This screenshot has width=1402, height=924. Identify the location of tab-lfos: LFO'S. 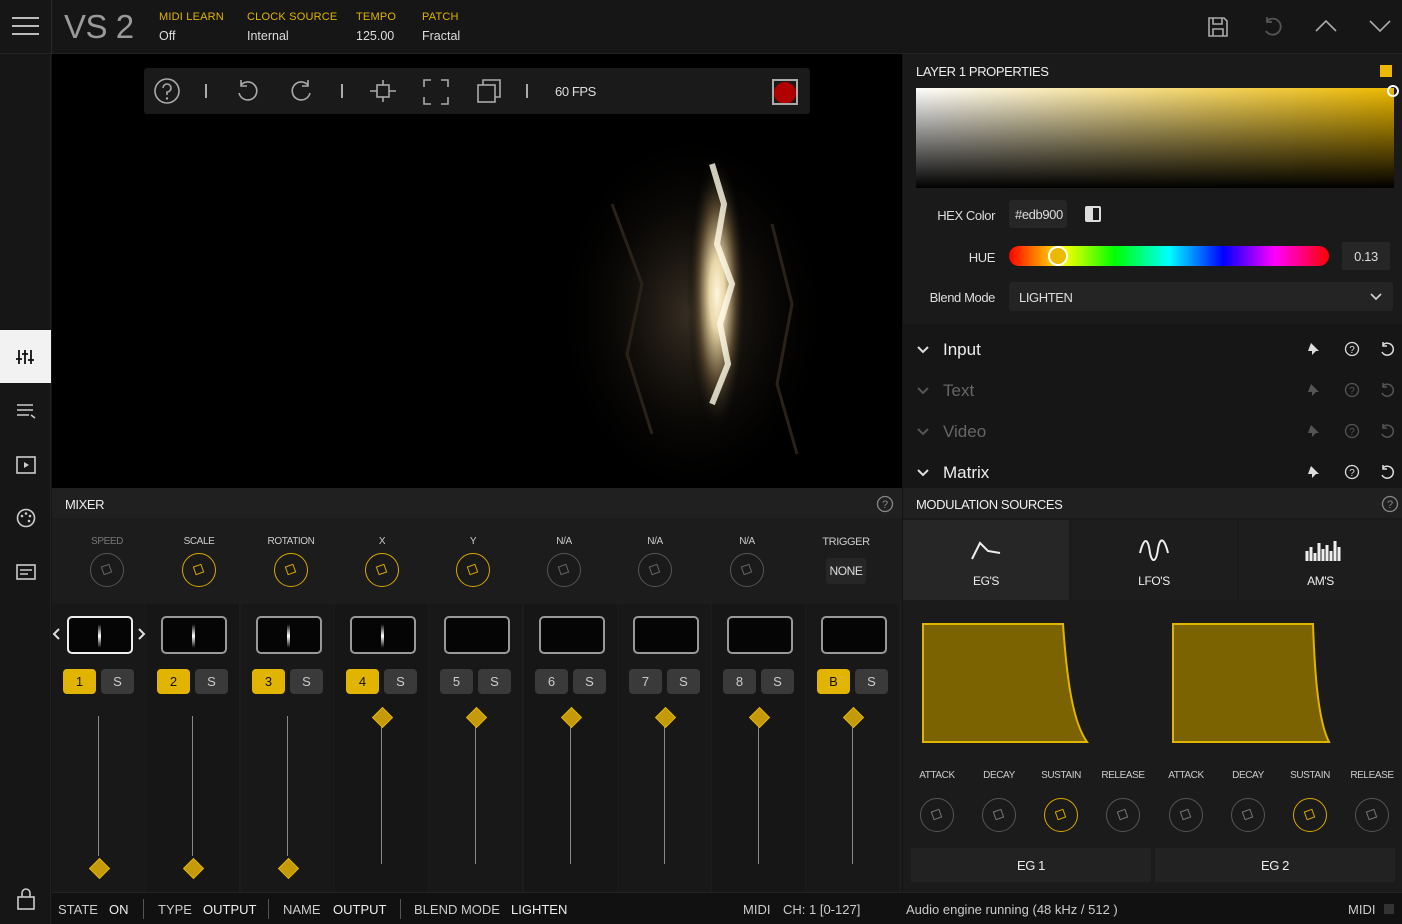
(1154, 560).